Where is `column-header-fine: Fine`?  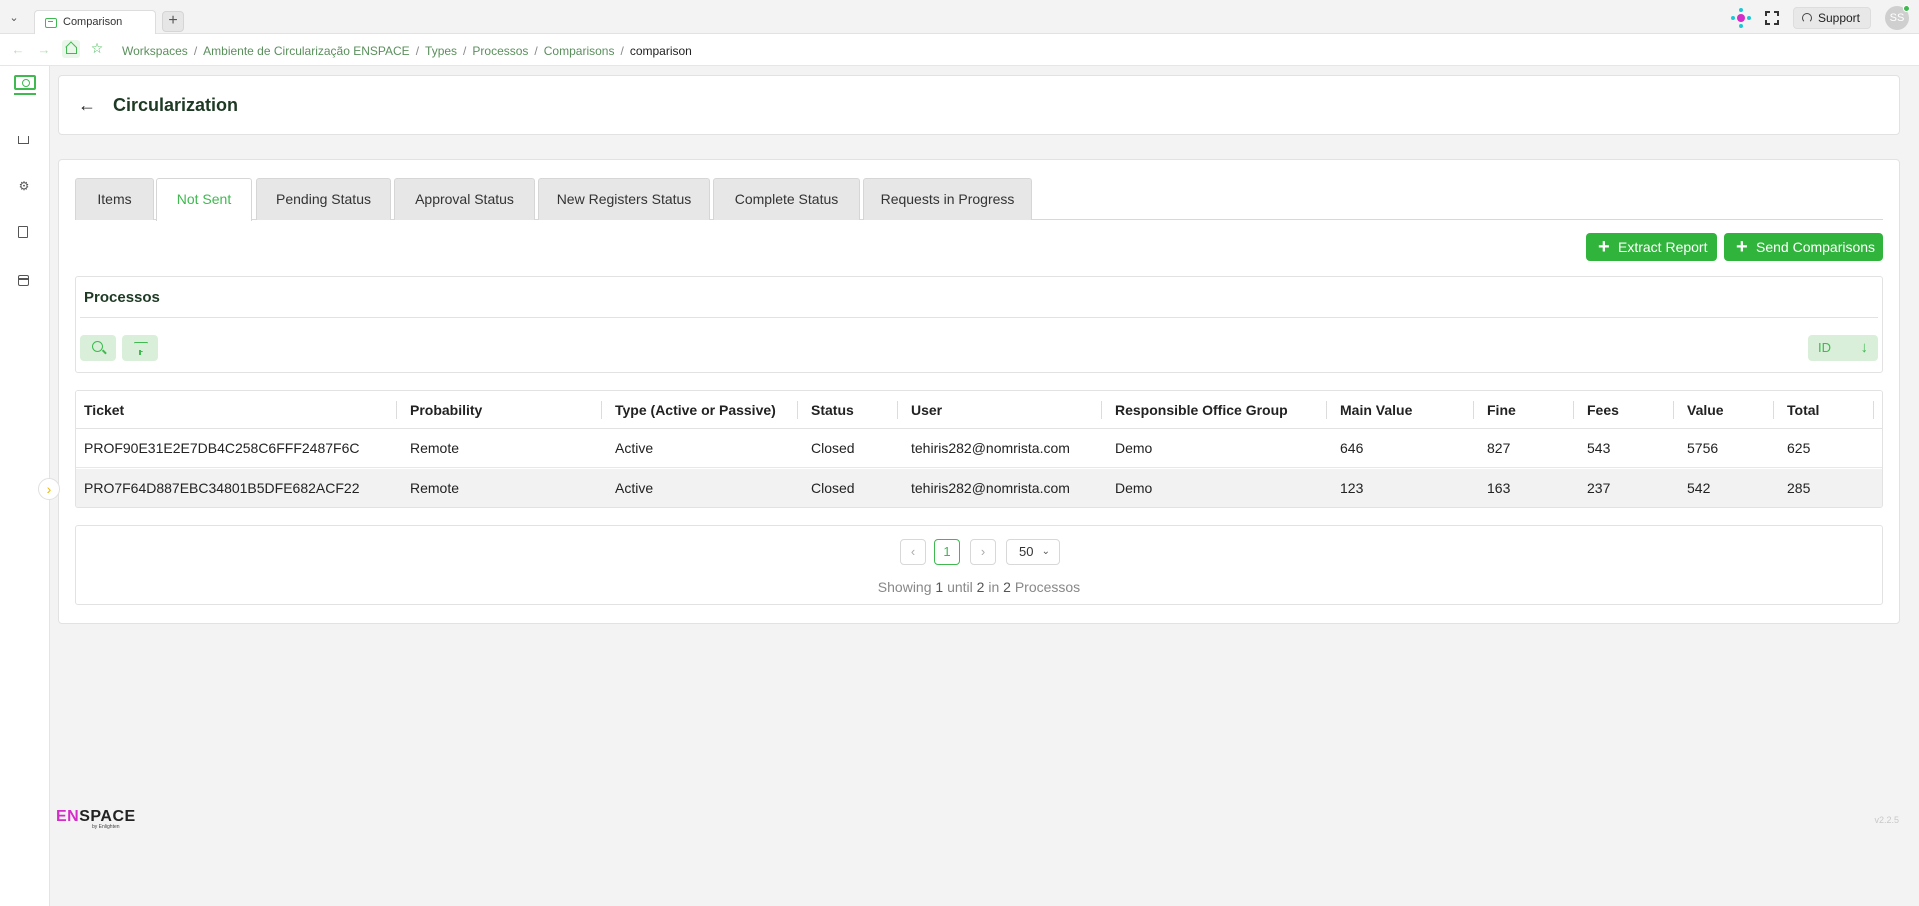
column-header-fine: Fine is located at coordinates (1529, 410).